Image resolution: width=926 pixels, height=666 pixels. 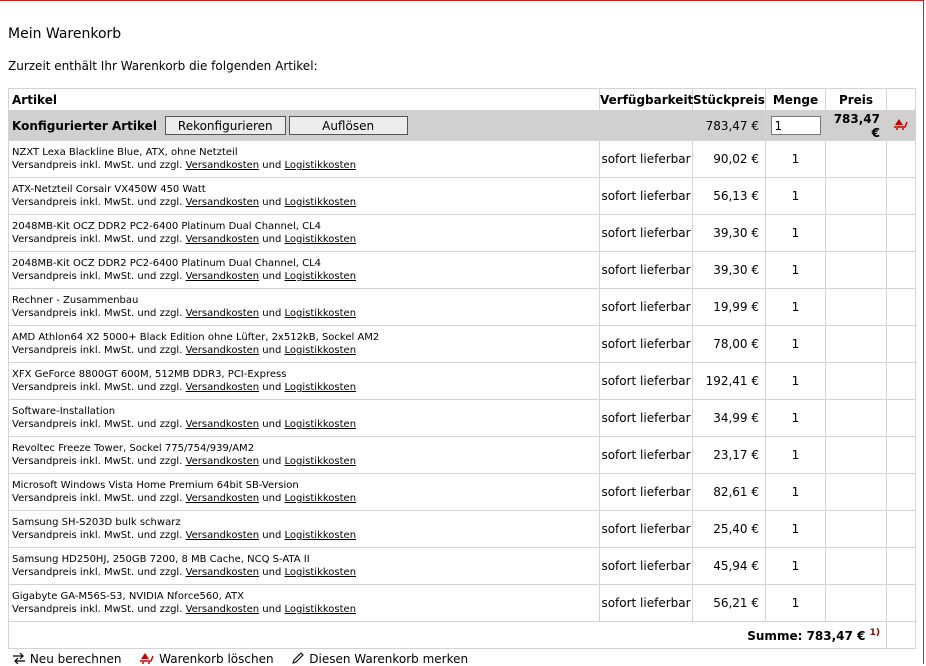 I want to click on page-title: Mein Warenkorb, so click(x=65, y=34).